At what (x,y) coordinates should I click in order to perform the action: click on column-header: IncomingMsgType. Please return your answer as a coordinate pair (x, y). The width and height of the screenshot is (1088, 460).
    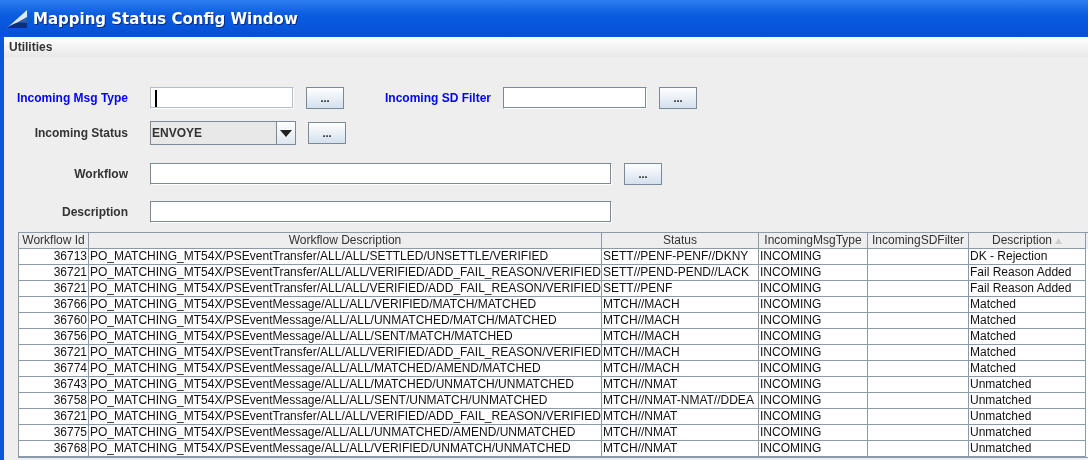
    Looking at the image, I should click on (813, 241).